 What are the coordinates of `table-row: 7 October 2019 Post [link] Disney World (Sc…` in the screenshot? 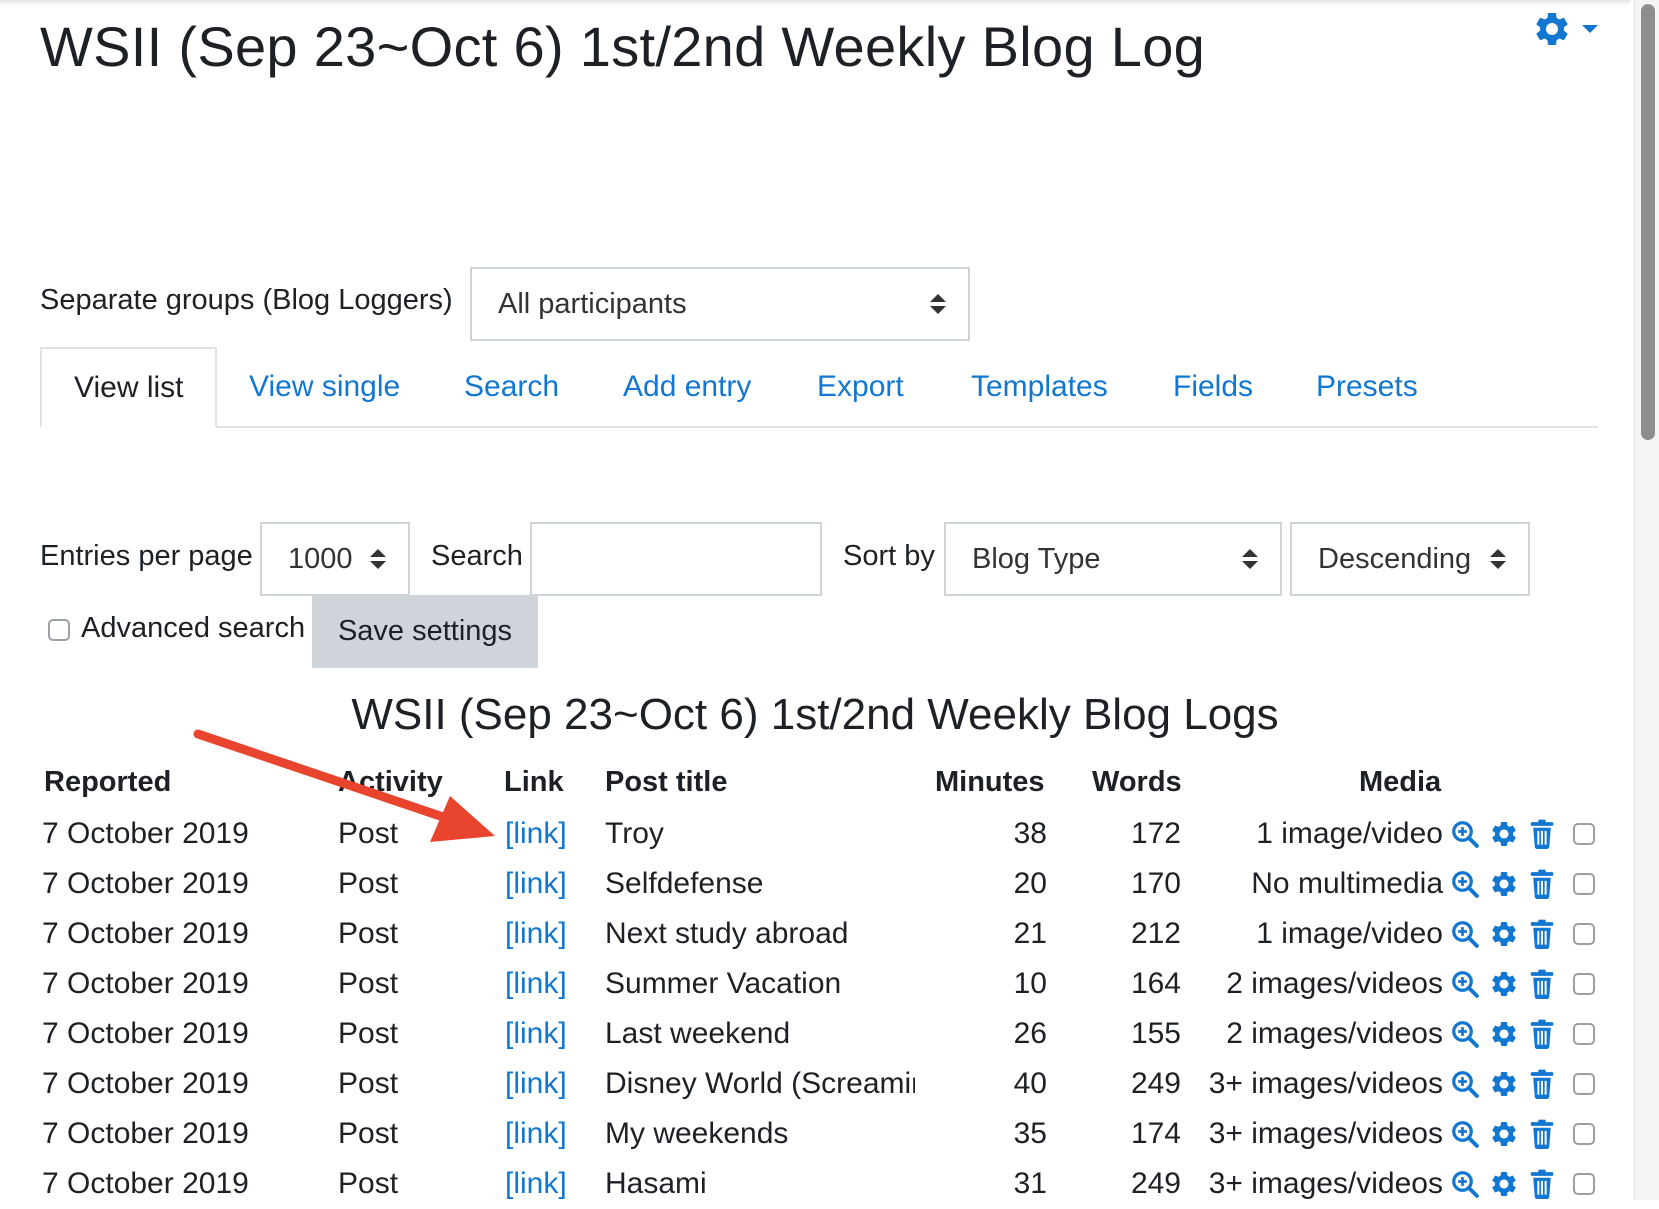 It's located at (815, 1084).